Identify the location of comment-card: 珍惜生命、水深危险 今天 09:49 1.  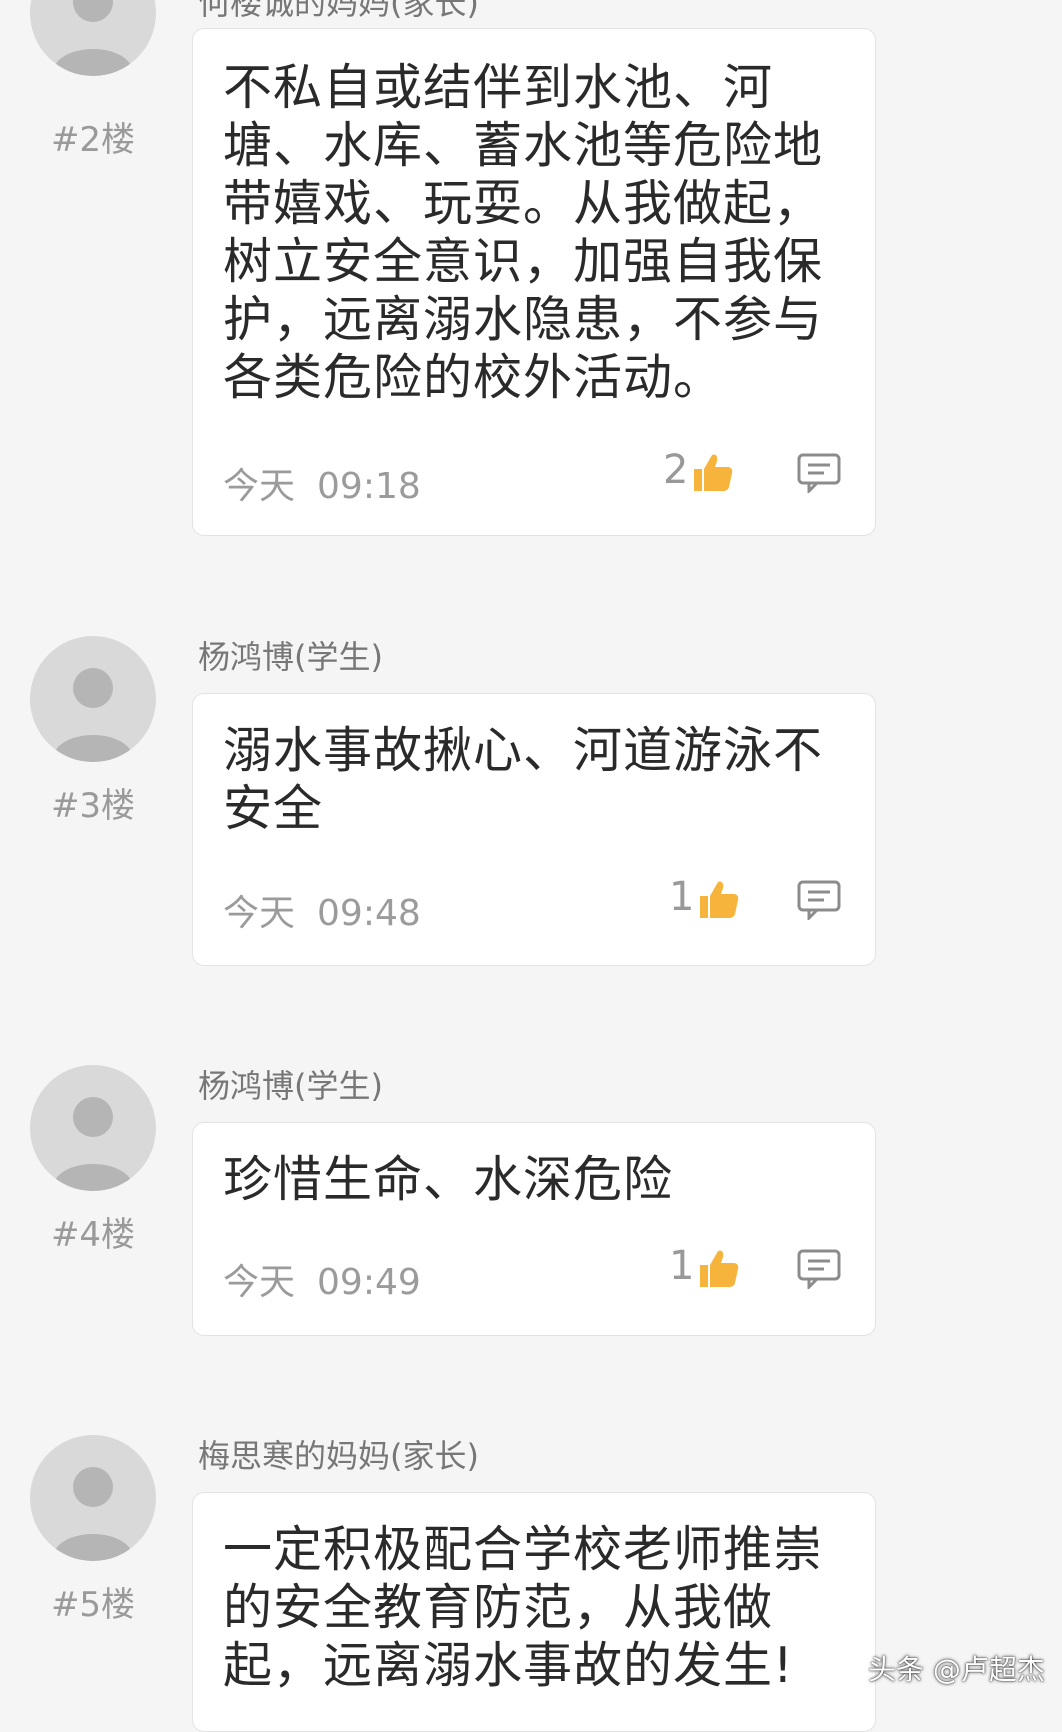
(534, 1229).